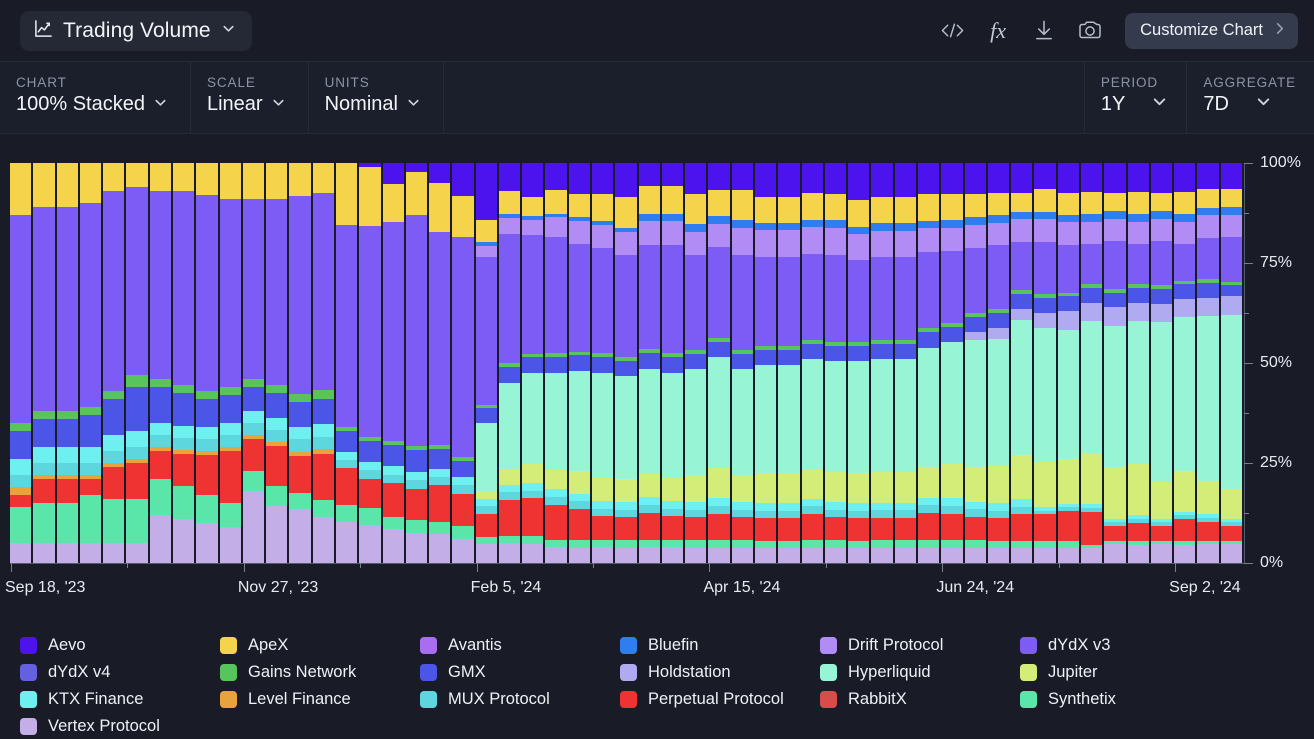  Describe the element at coordinates (1250, 97) in the screenshot. I see `control-aggregate: AGGREGATE 7D` at that location.